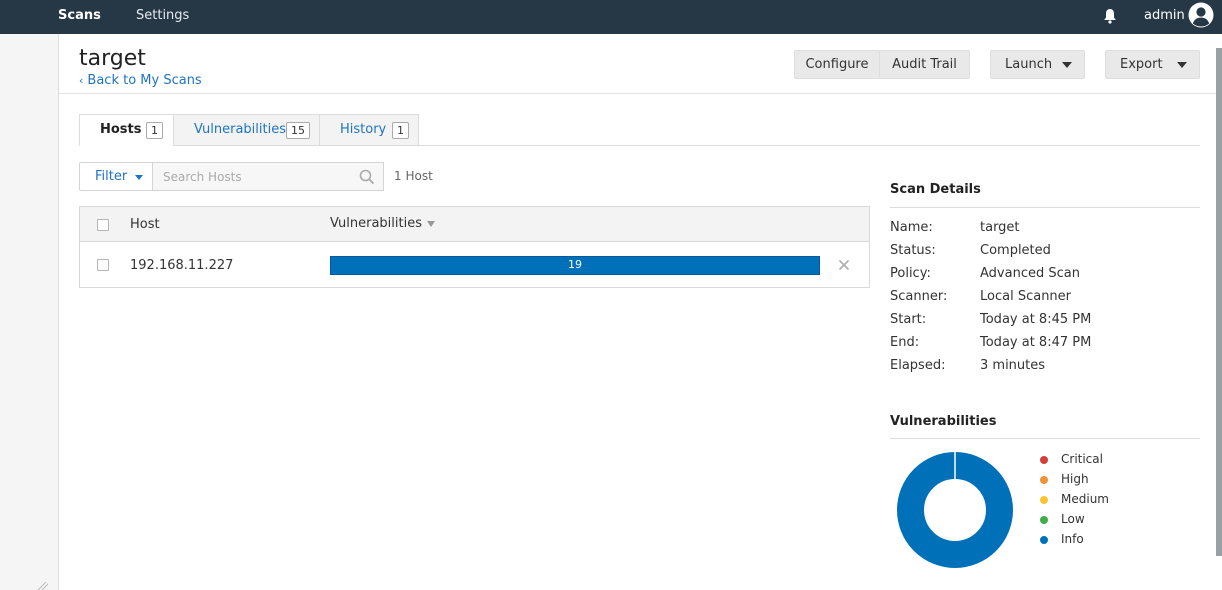 This screenshot has height=590, width=1222. Describe the element at coordinates (112, 58) in the screenshot. I see `page-title: target` at that location.